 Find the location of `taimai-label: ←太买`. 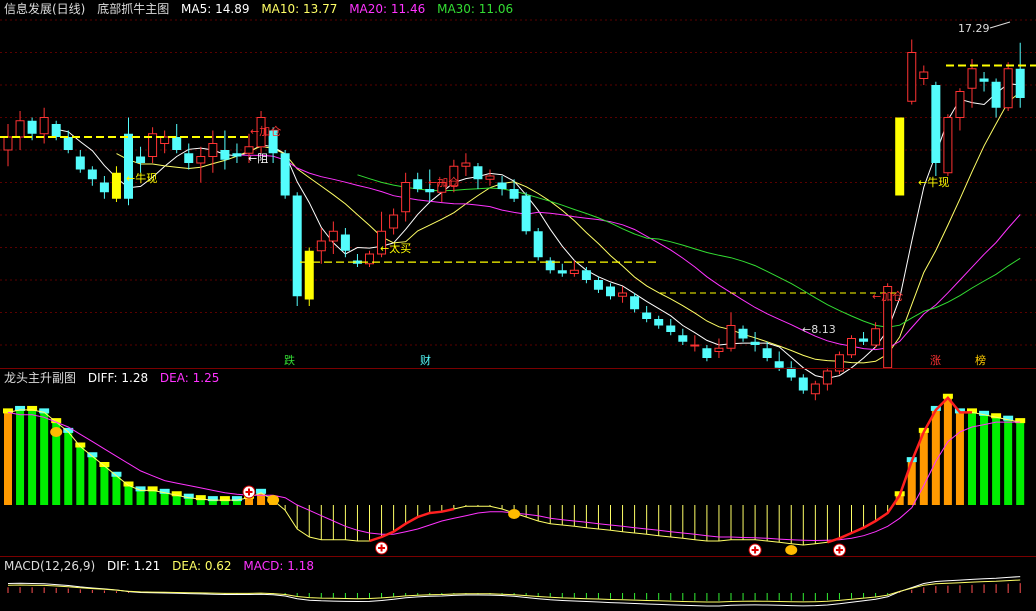

taimai-label: ←太买 is located at coordinates (395, 248).